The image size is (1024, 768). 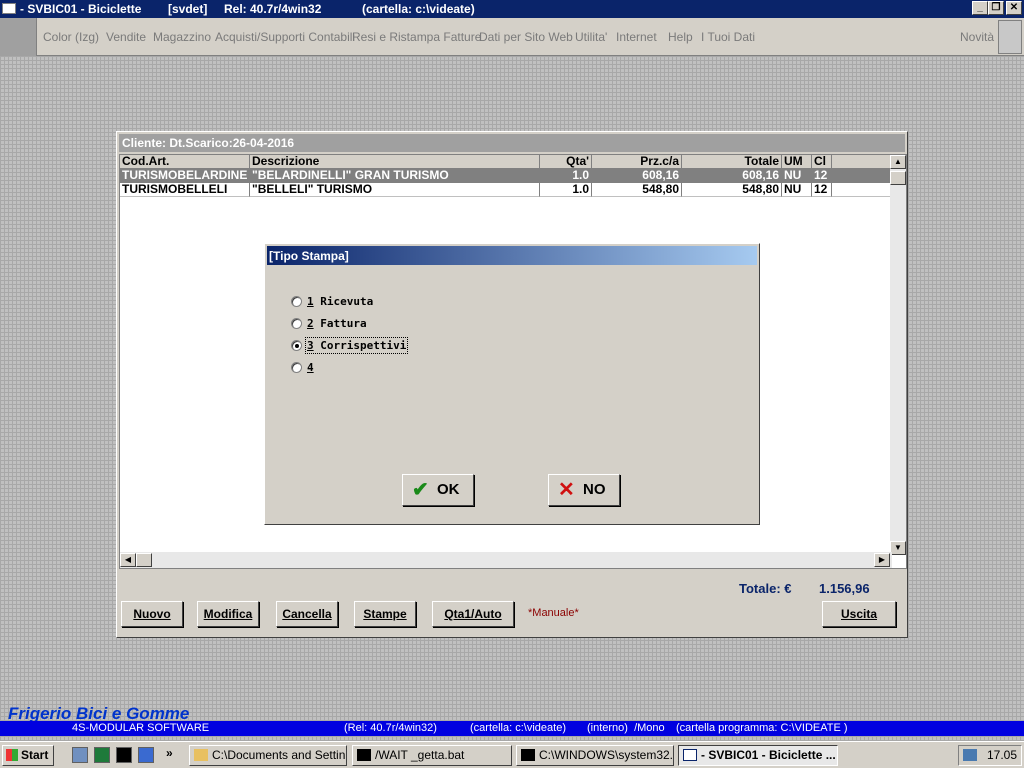 I want to click on col-empty, so click(x=862, y=162).